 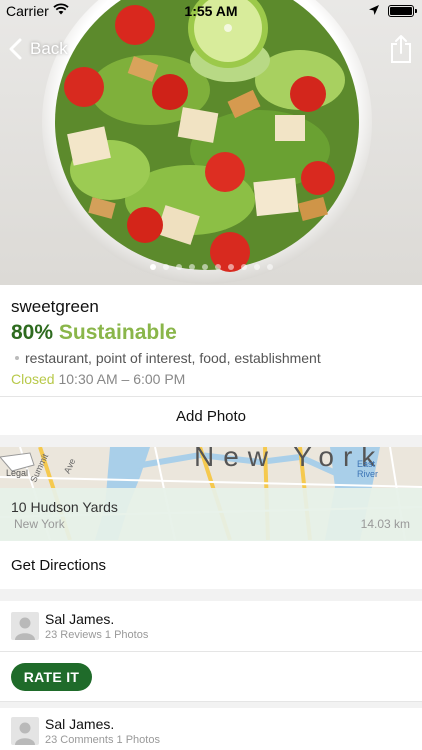 I want to click on rate-it-button: RATE IT, so click(x=51, y=677).